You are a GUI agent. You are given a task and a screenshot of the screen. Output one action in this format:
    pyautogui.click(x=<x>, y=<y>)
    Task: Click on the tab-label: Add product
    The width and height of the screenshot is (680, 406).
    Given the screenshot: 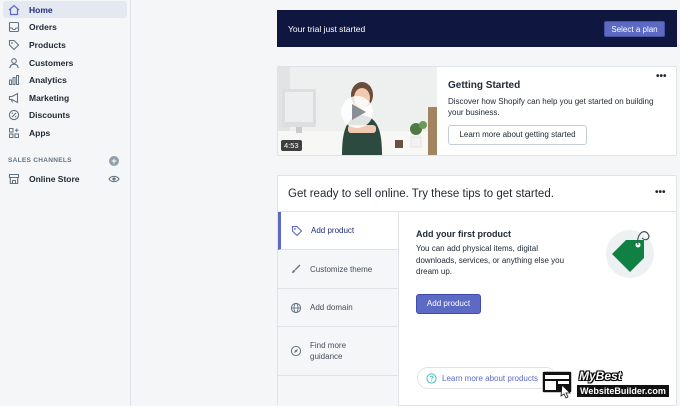 What is the action you would take?
    pyautogui.click(x=333, y=230)
    